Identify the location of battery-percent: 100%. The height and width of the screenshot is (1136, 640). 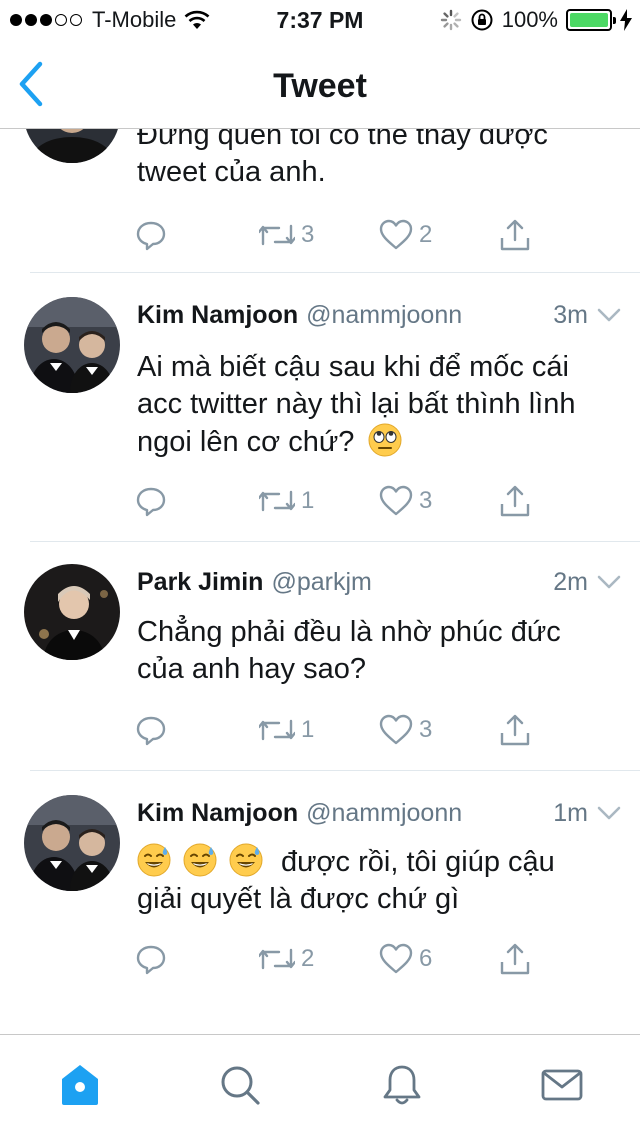
(529, 19).